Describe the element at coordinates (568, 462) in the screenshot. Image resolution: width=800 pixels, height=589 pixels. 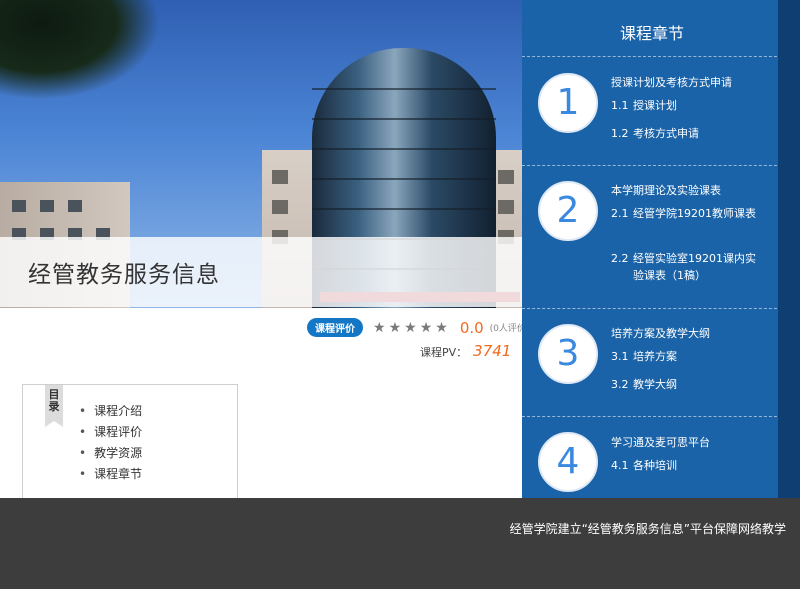
I see `chapter-4-number: 4` at that location.